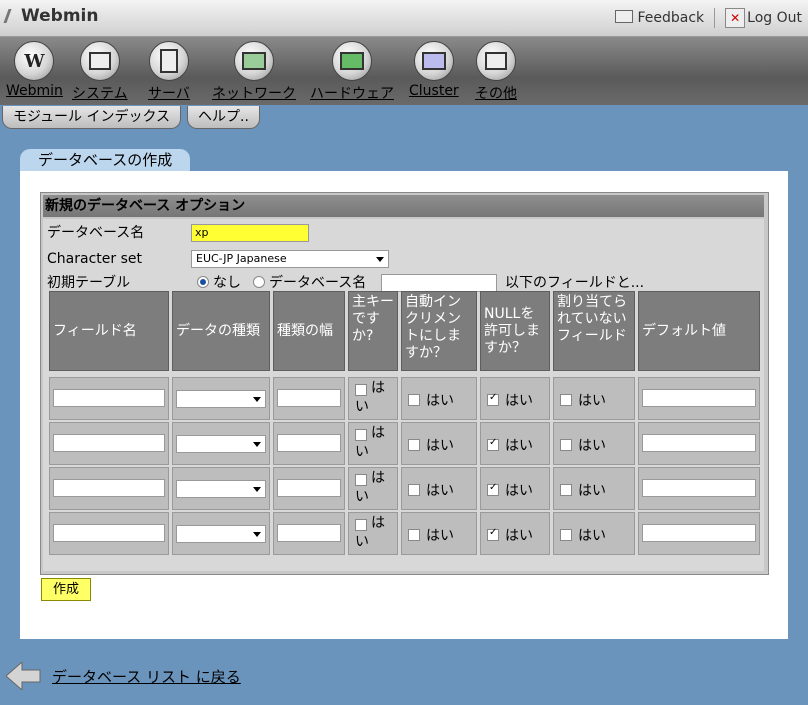 The image size is (808, 705). What do you see at coordinates (496, 61) in the screenshot?
I see `others-icon` at bounding box center [496, 61].